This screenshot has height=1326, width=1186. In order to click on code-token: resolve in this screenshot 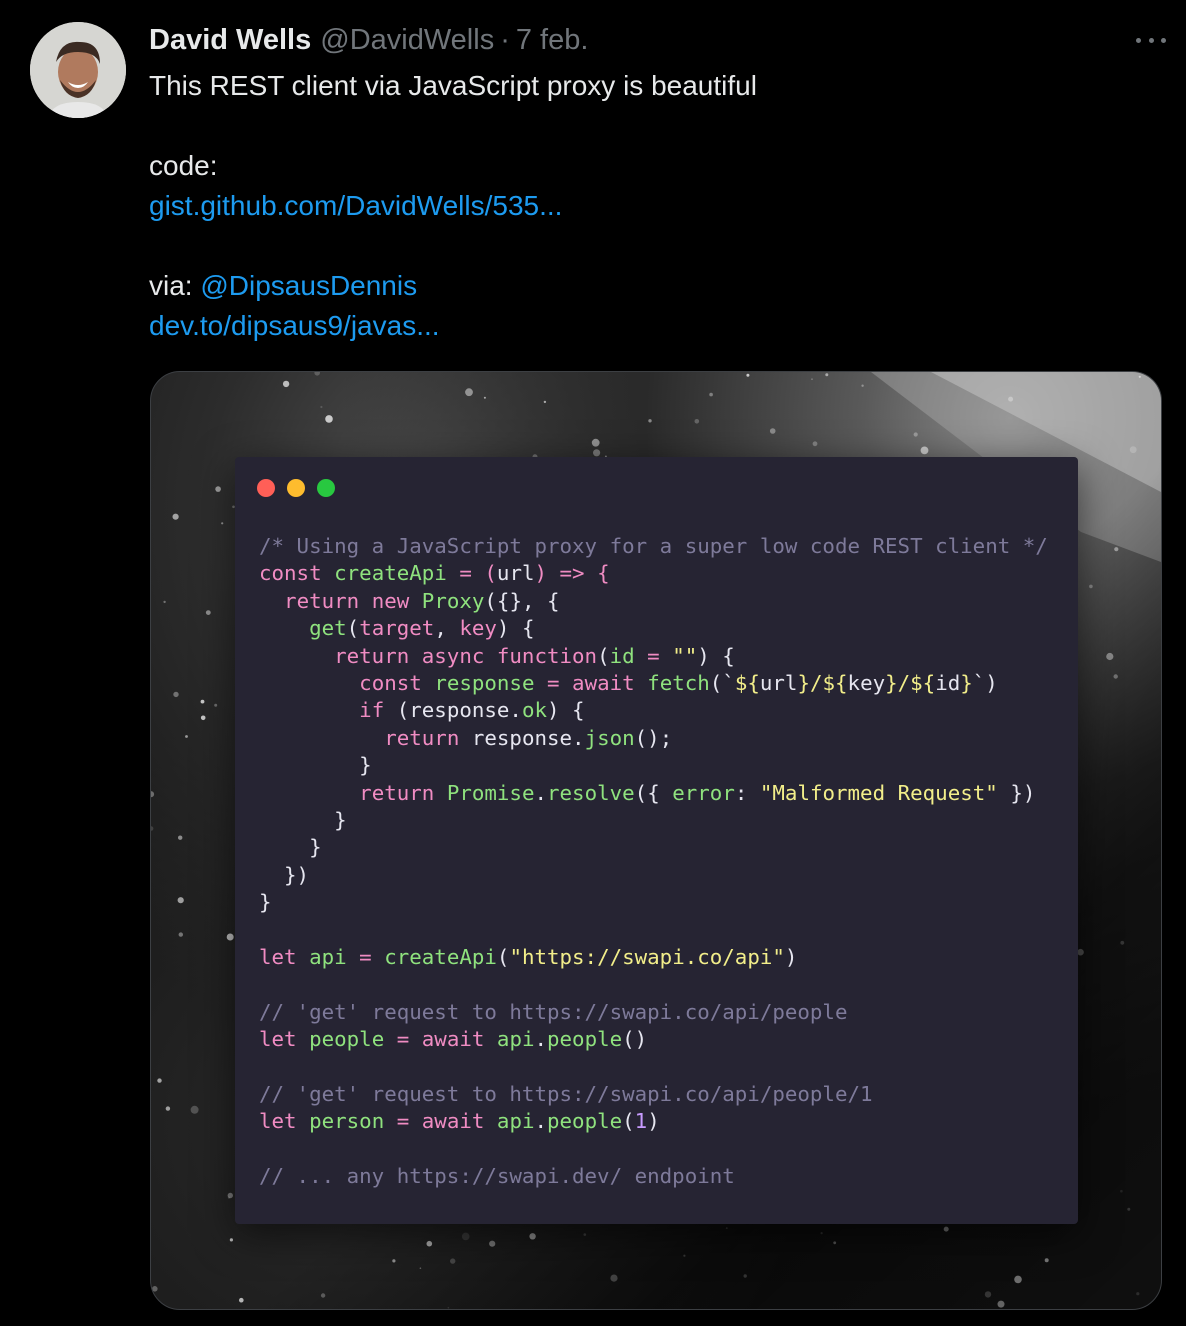, I will do `click(591, 792)`.